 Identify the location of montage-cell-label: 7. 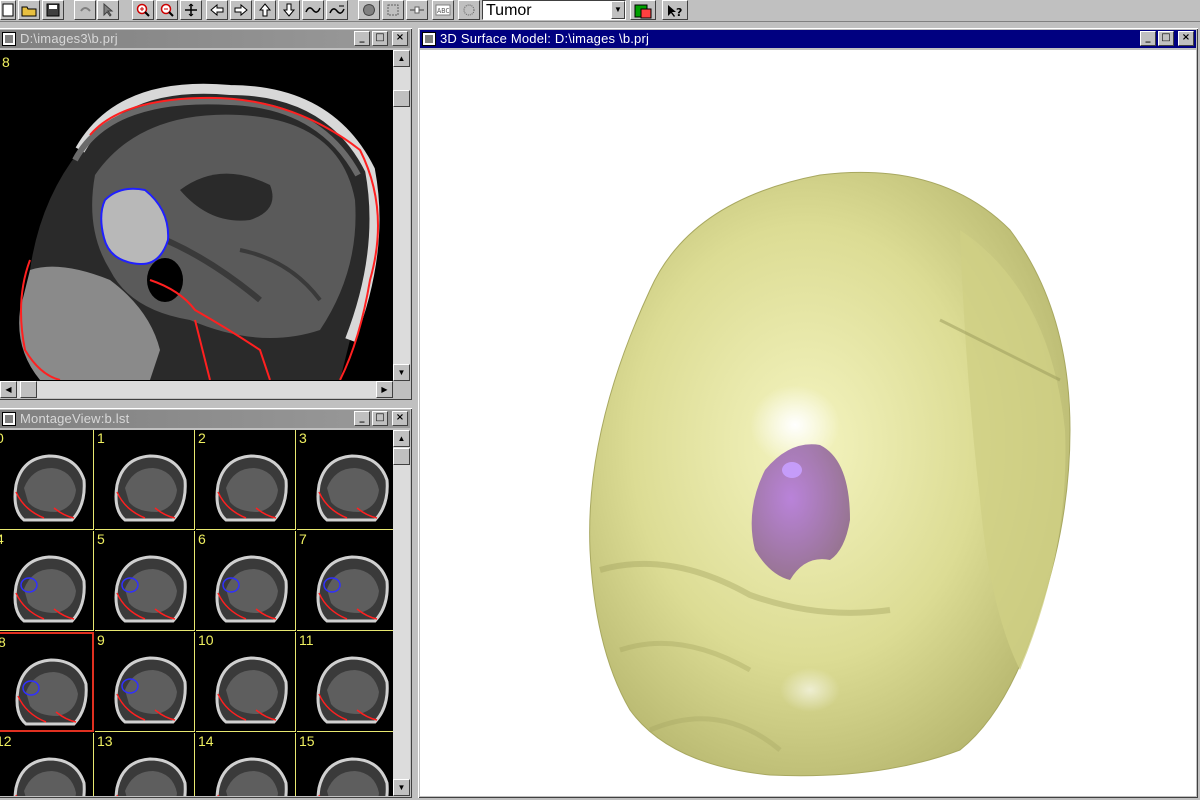
(303, 539).